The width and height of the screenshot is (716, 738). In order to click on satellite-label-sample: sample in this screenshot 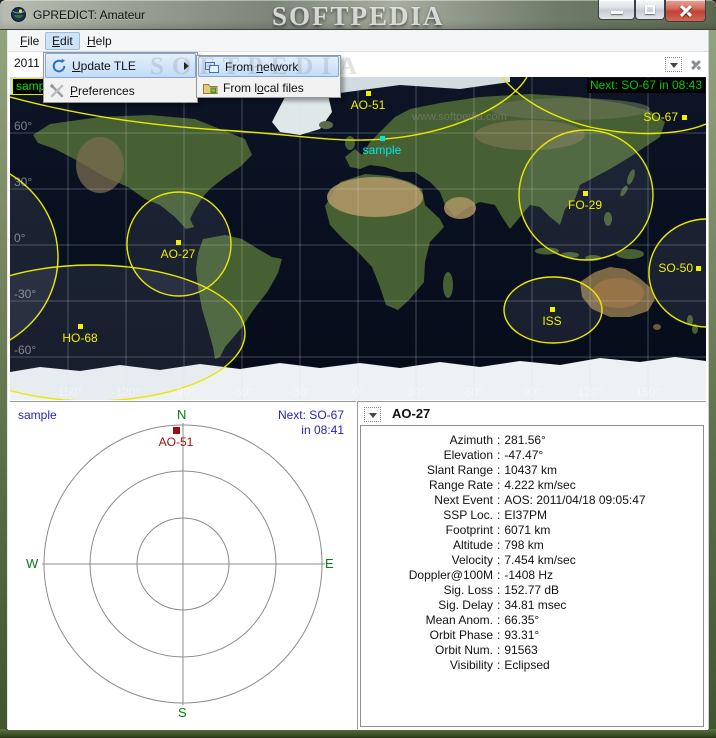, I will do `click(382, 150)`.